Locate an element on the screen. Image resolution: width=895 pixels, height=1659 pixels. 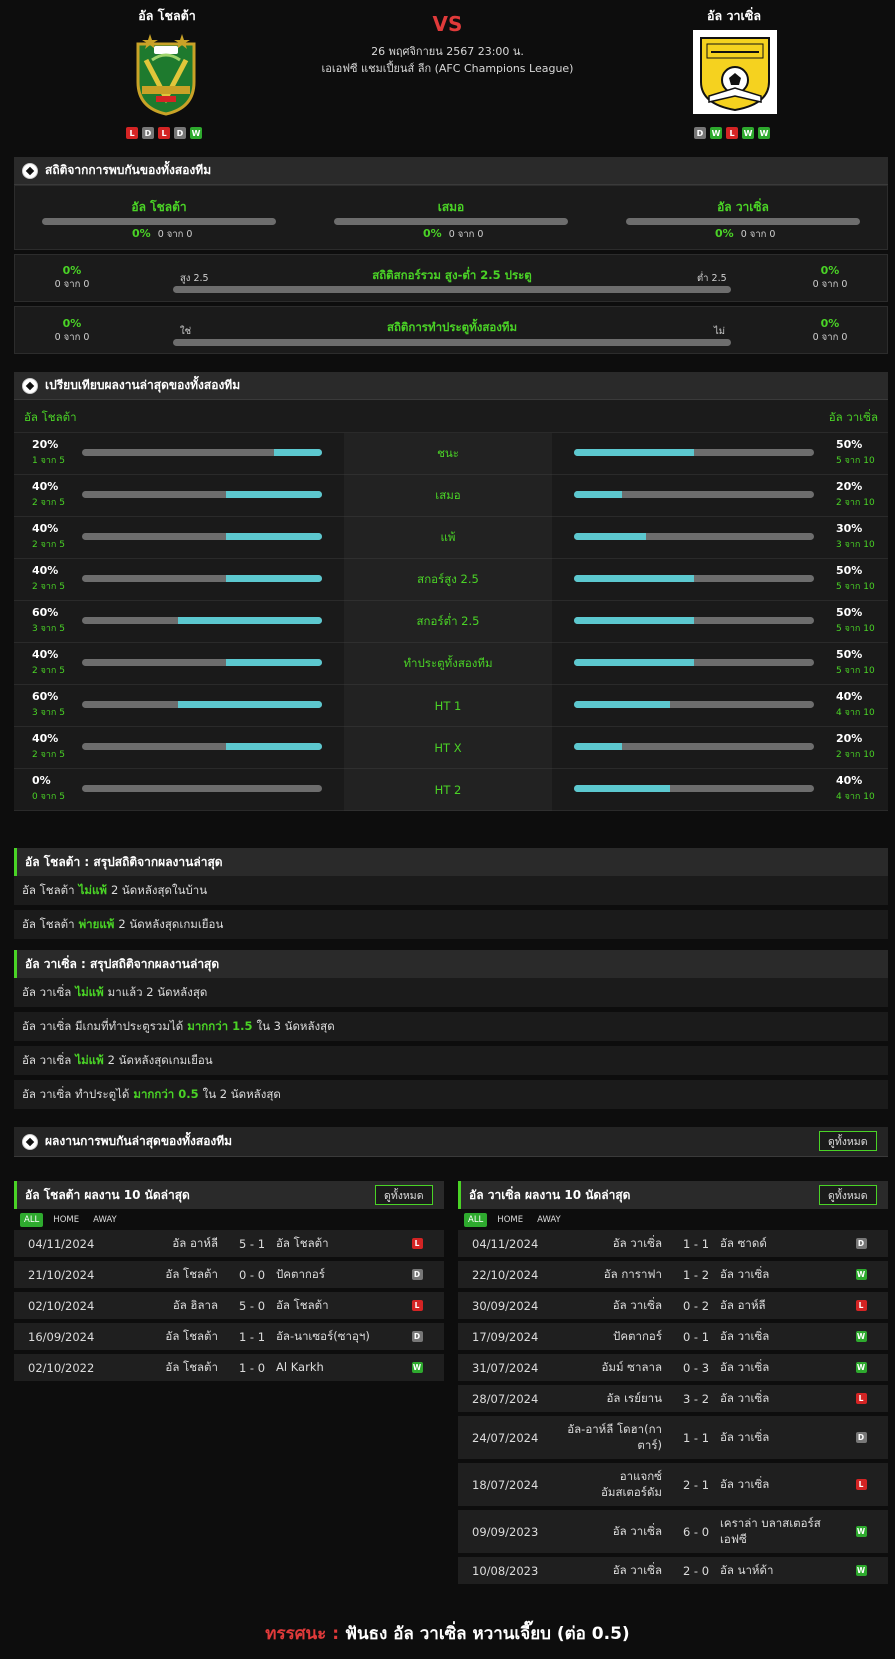
compare-team-row: อัล โชลต้า อัล วาเซิ่ล is located at coordinates (451, 416).